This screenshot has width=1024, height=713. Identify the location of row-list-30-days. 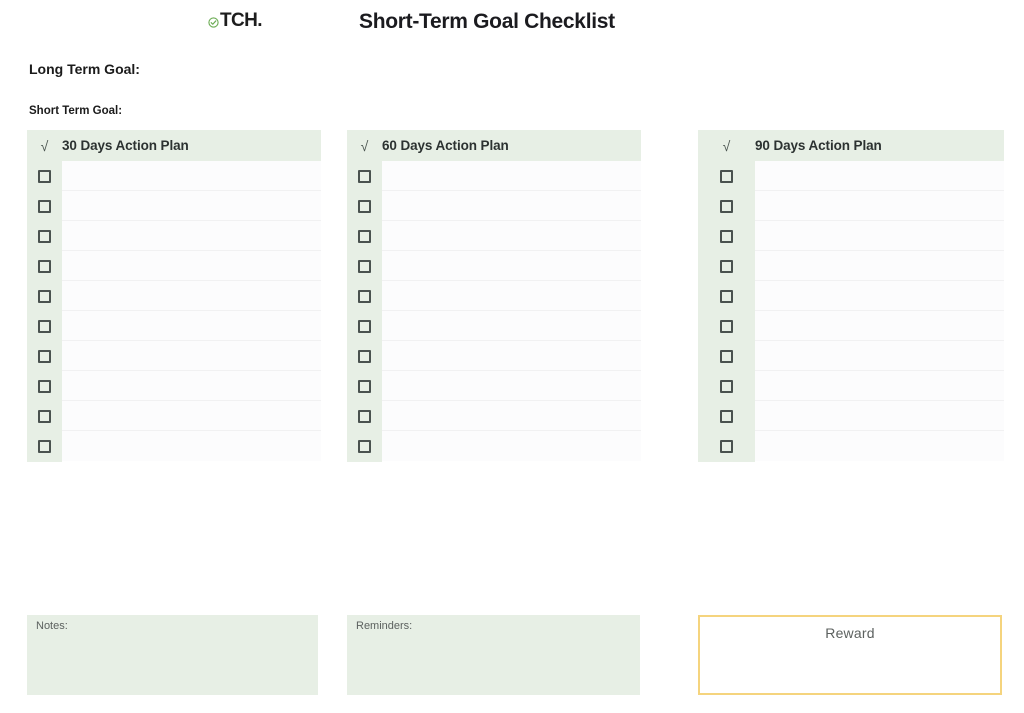
(191, 311).